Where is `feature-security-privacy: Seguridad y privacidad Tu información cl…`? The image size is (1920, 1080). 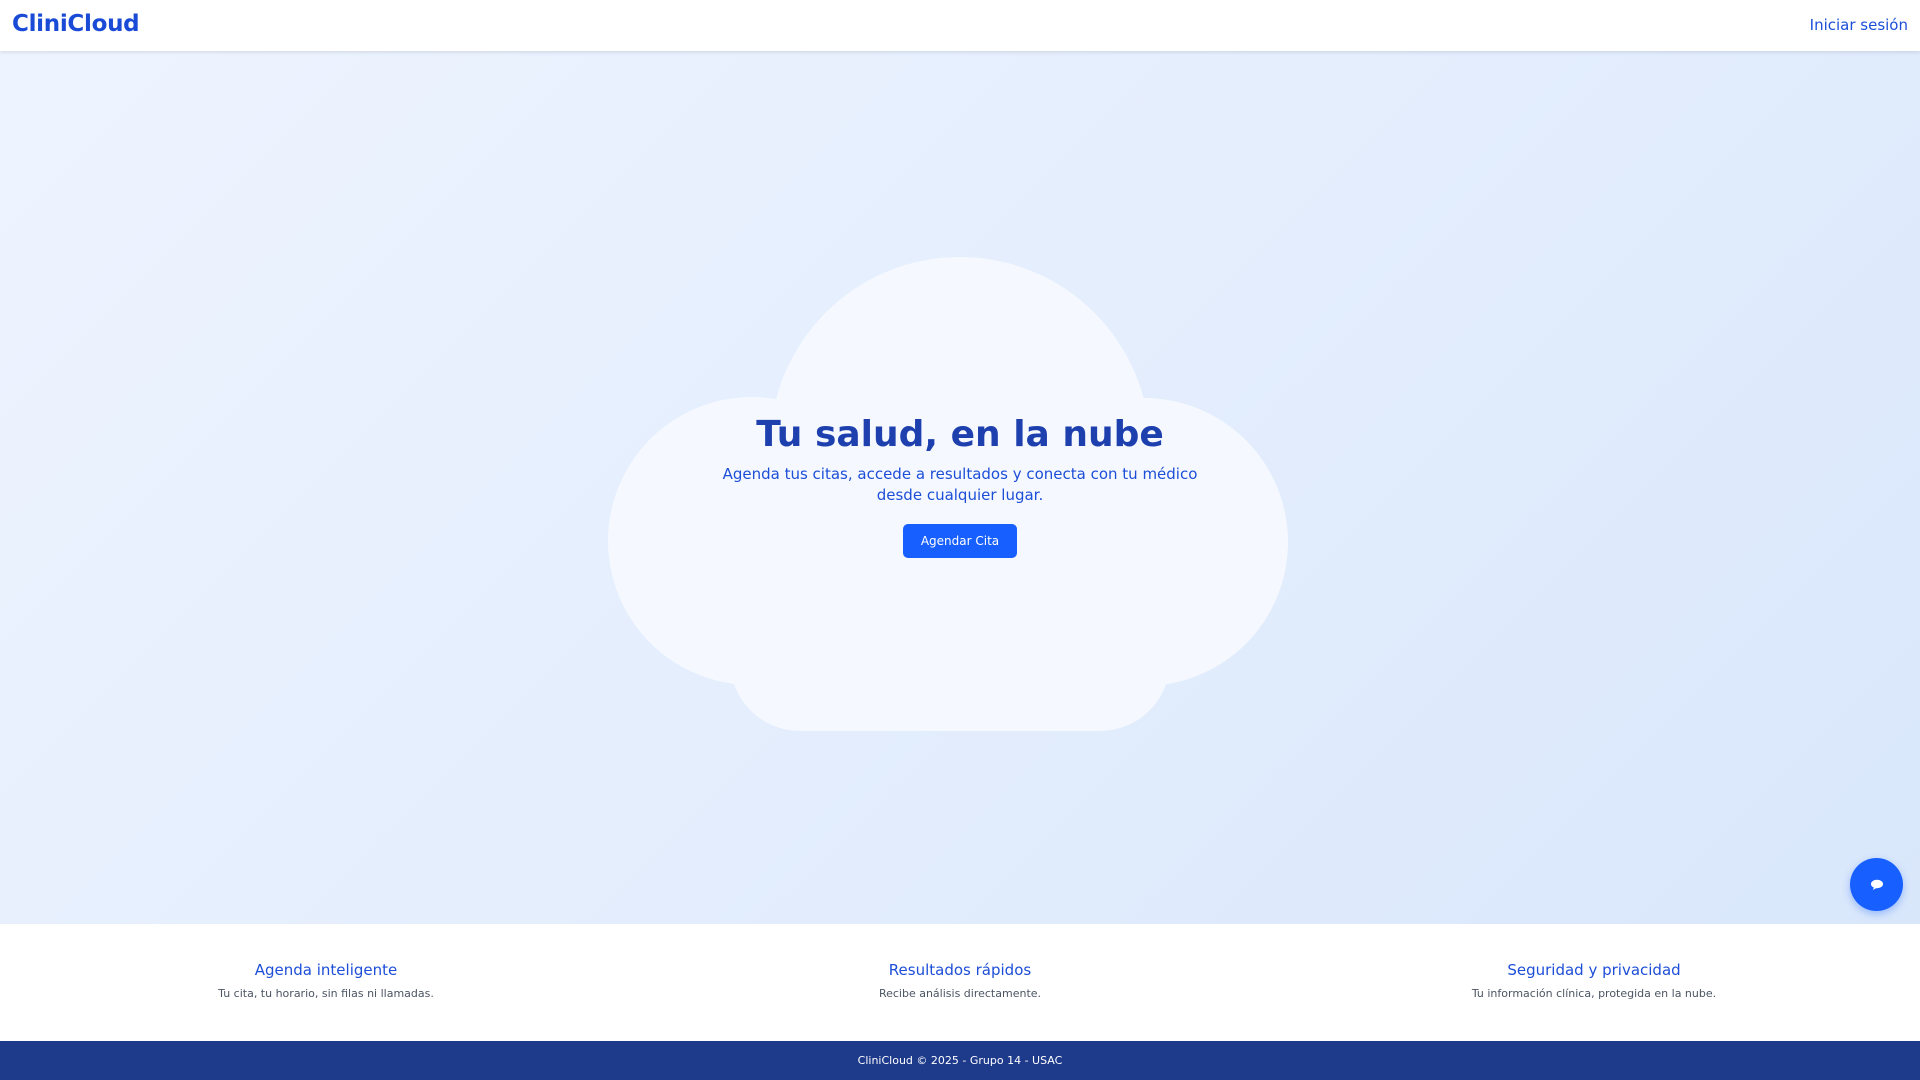
feature-security-privacy: Seguridad y privacidad Tu información cl… is located at coordinates (1594, 981).